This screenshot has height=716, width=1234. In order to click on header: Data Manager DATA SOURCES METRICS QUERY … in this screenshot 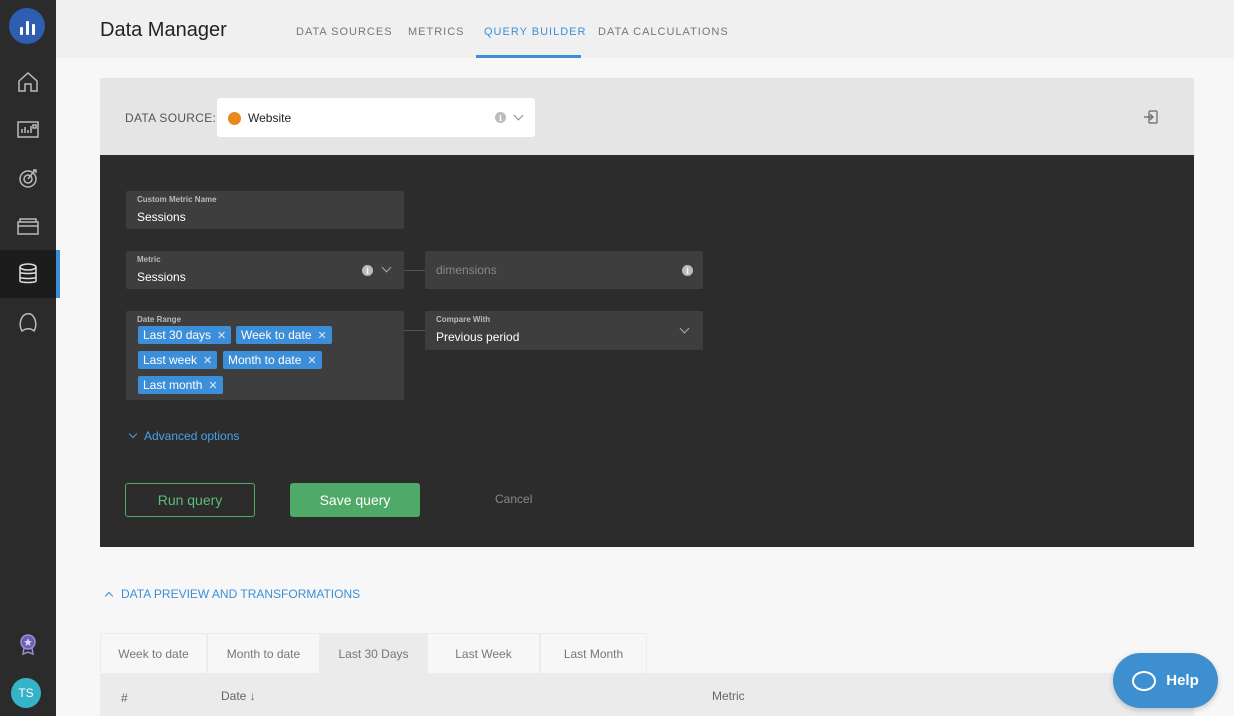, I will do `click(645, 29)`.